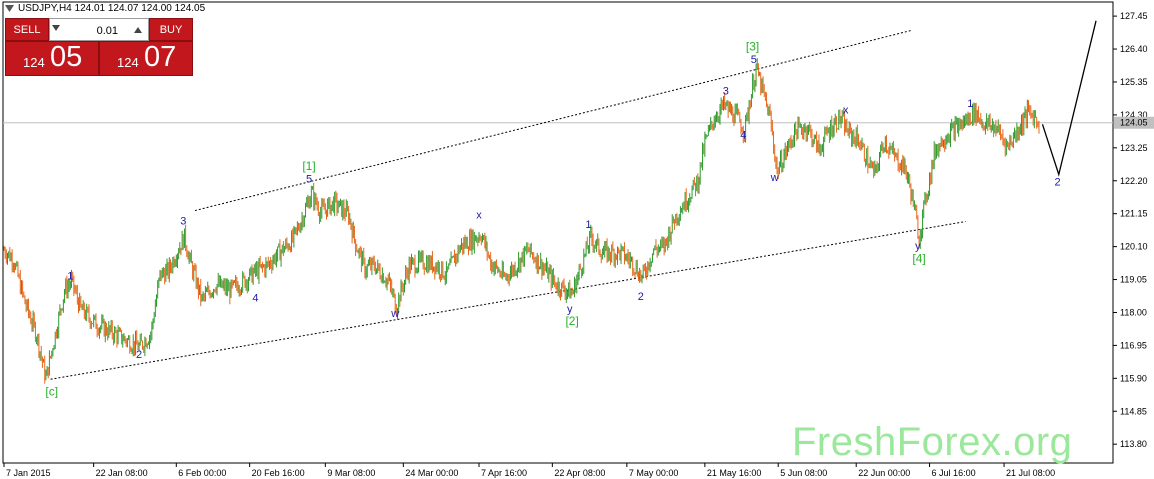  Describe the element at coordinates (1134, 181) in the screenshot. I see `y-tick-label: 122.20` at that location.